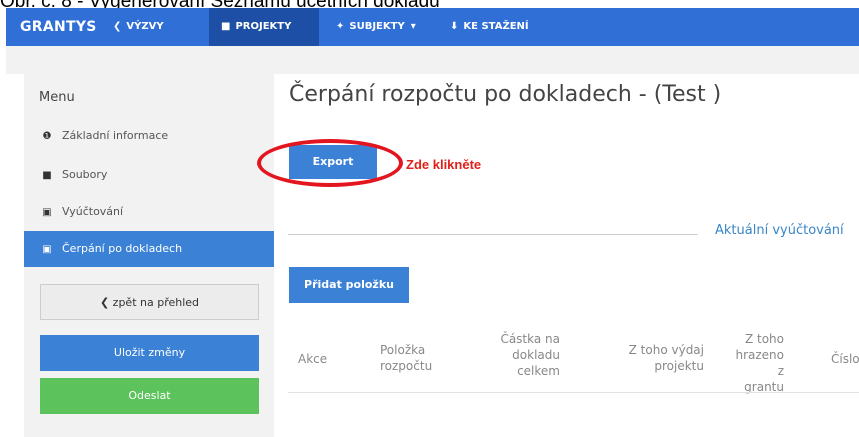 This screenshot has width=859, height=437. Describe the element at coordinates (58, 27) in the screenshot. I see `brand-logo: GRANTYS` at that location.